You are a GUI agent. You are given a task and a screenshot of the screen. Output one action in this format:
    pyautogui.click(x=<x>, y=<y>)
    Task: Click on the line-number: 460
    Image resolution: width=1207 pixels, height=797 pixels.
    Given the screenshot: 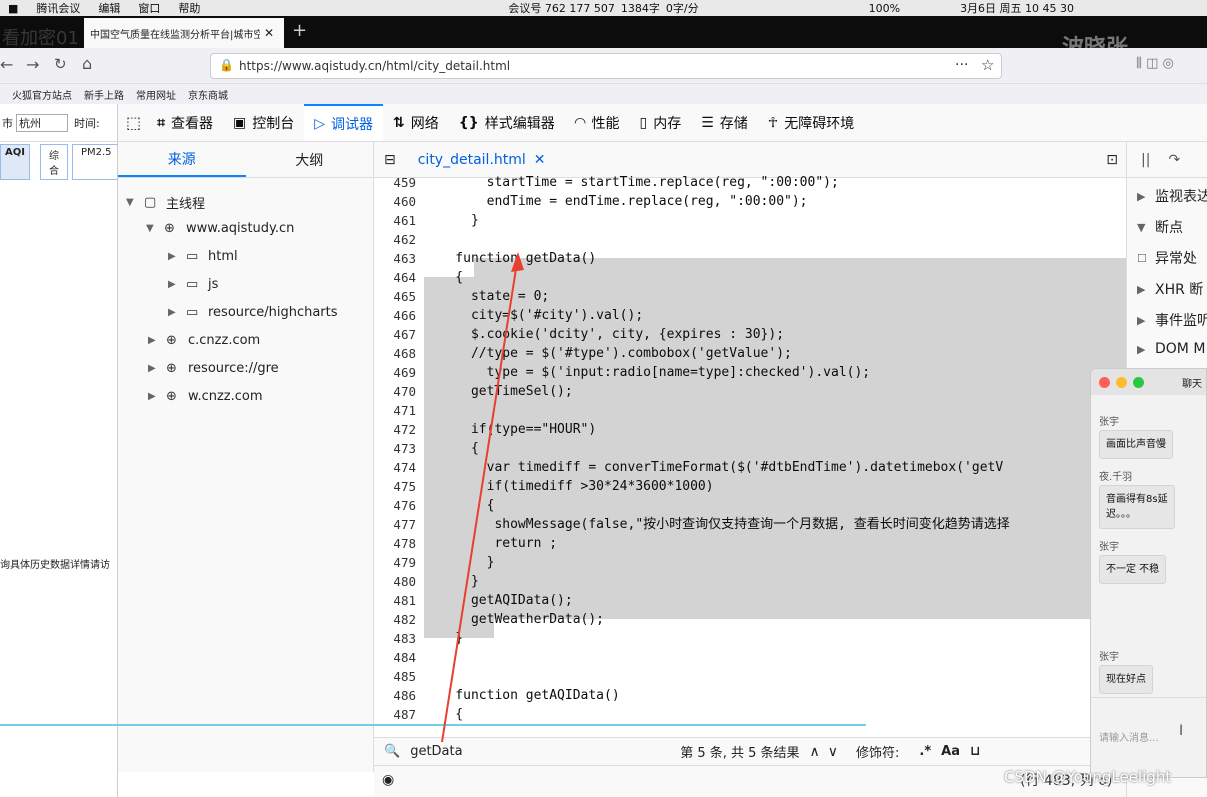 What is the action you would take?
    pyautogui.click(x=395, y=201)
    